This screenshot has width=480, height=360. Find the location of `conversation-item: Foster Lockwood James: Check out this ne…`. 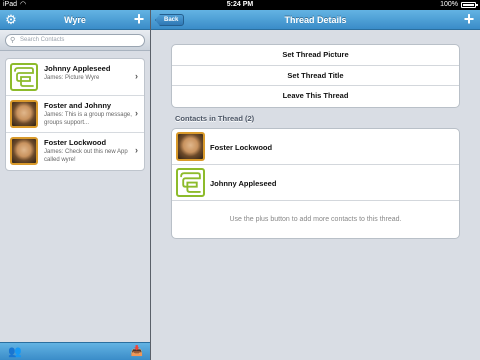

conversation-item: Foster Lockwood James: Check out this ne… is located at coordinates (75, 151).